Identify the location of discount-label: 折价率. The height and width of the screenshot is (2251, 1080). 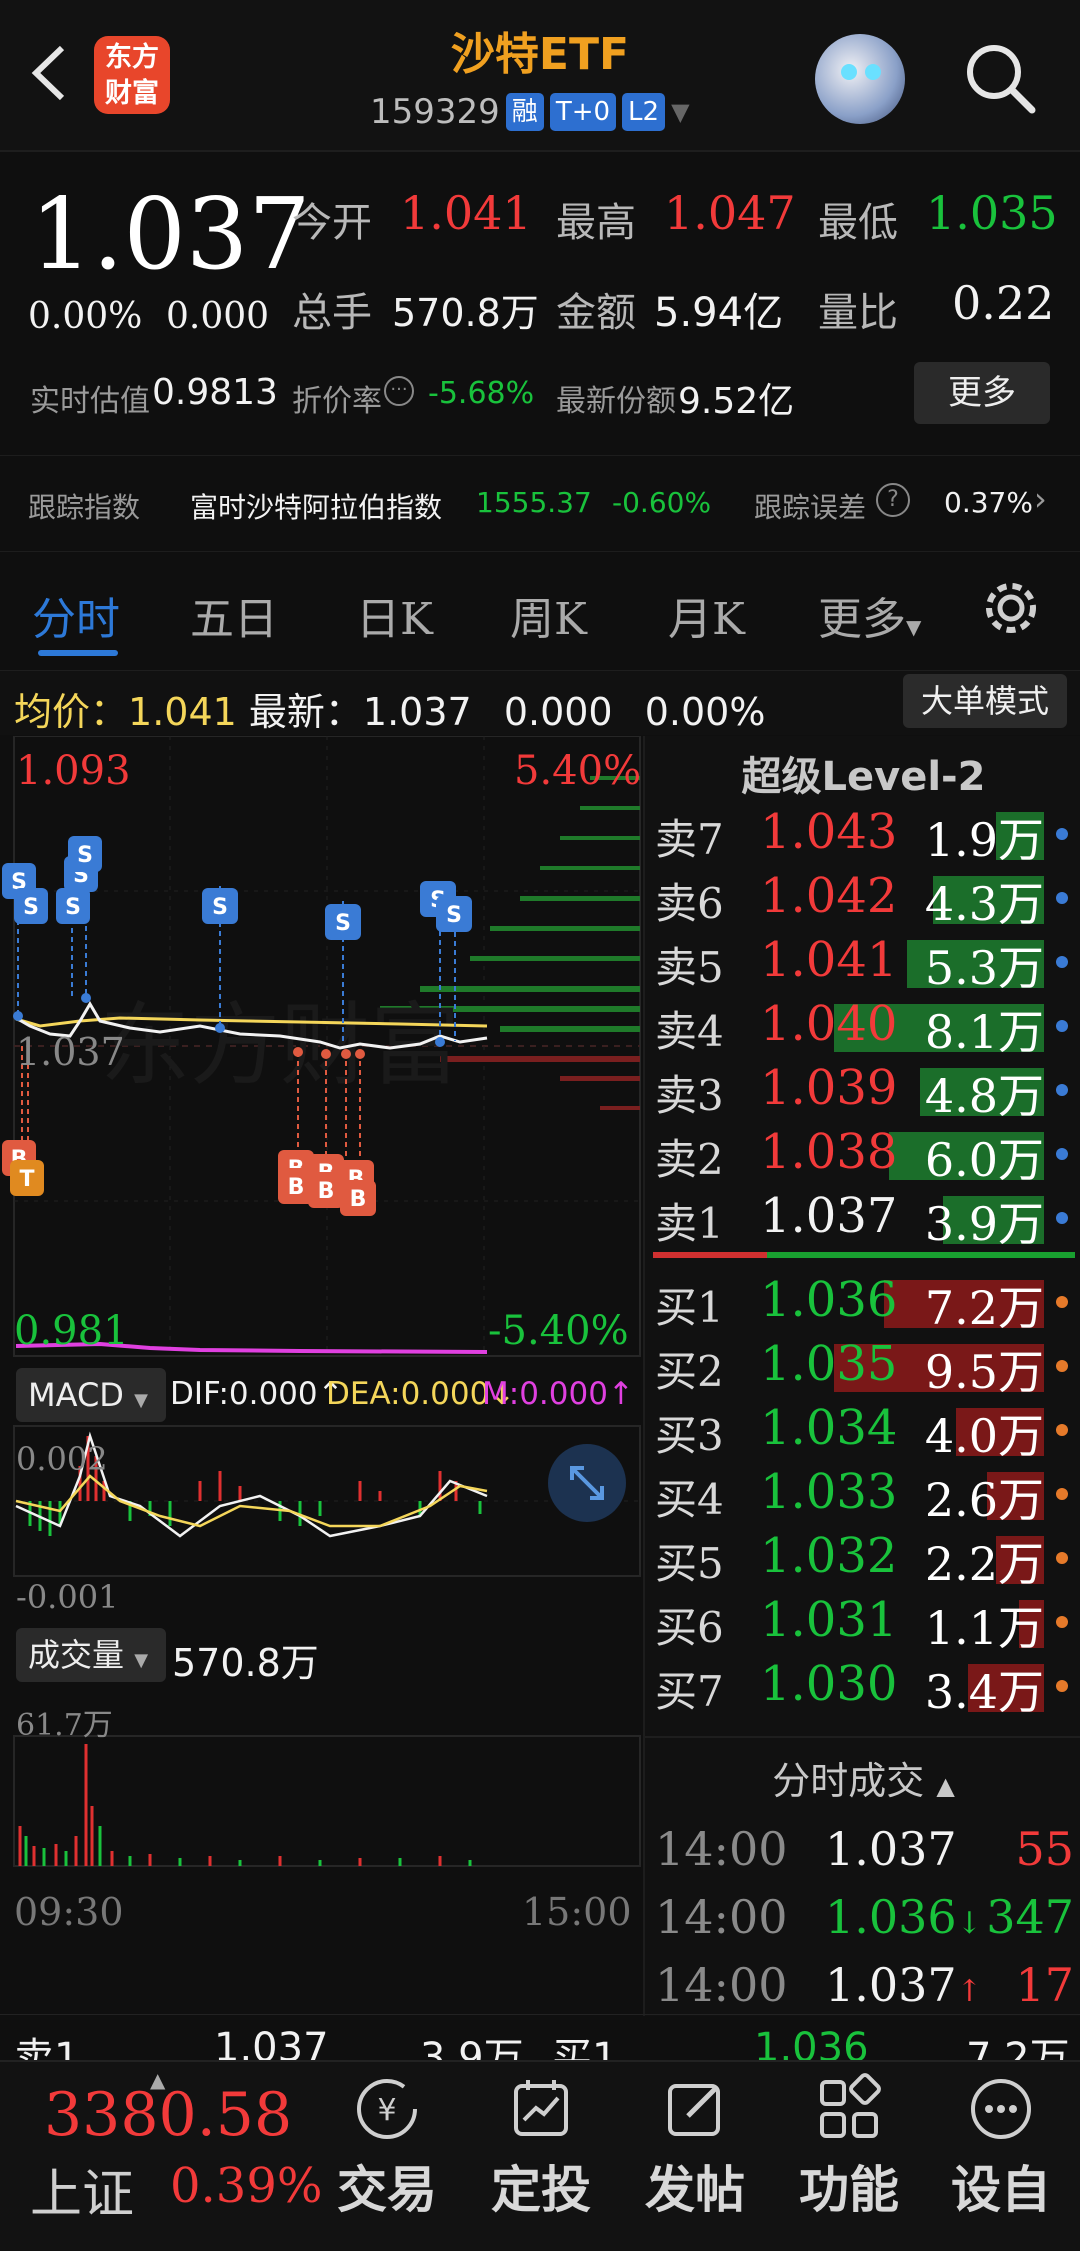
(337, 401).